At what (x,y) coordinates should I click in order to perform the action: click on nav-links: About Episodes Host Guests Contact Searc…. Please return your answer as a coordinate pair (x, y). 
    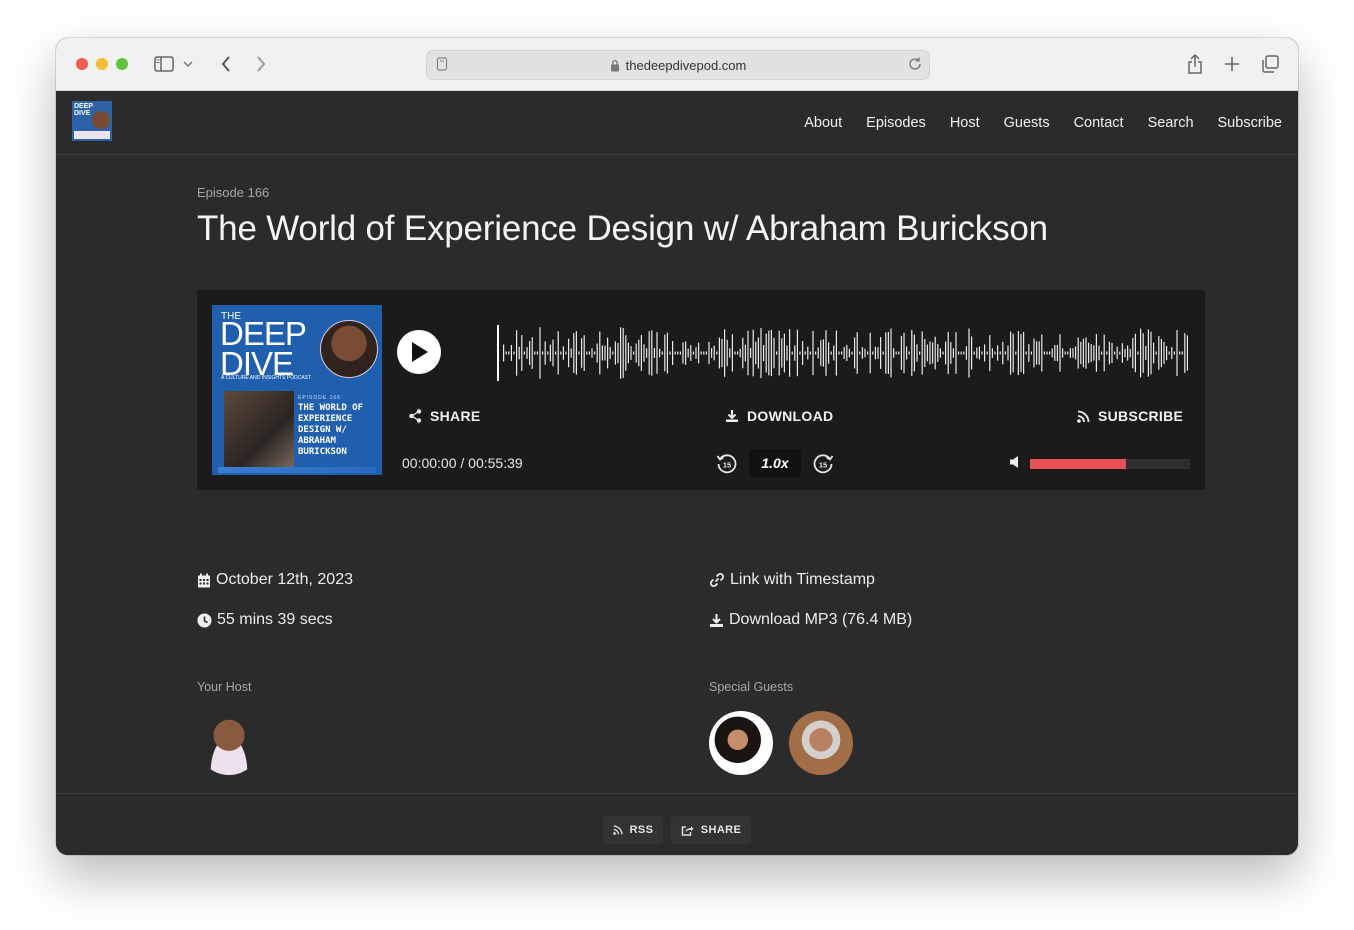
    Looking at the image, I should click on (1031, 122).